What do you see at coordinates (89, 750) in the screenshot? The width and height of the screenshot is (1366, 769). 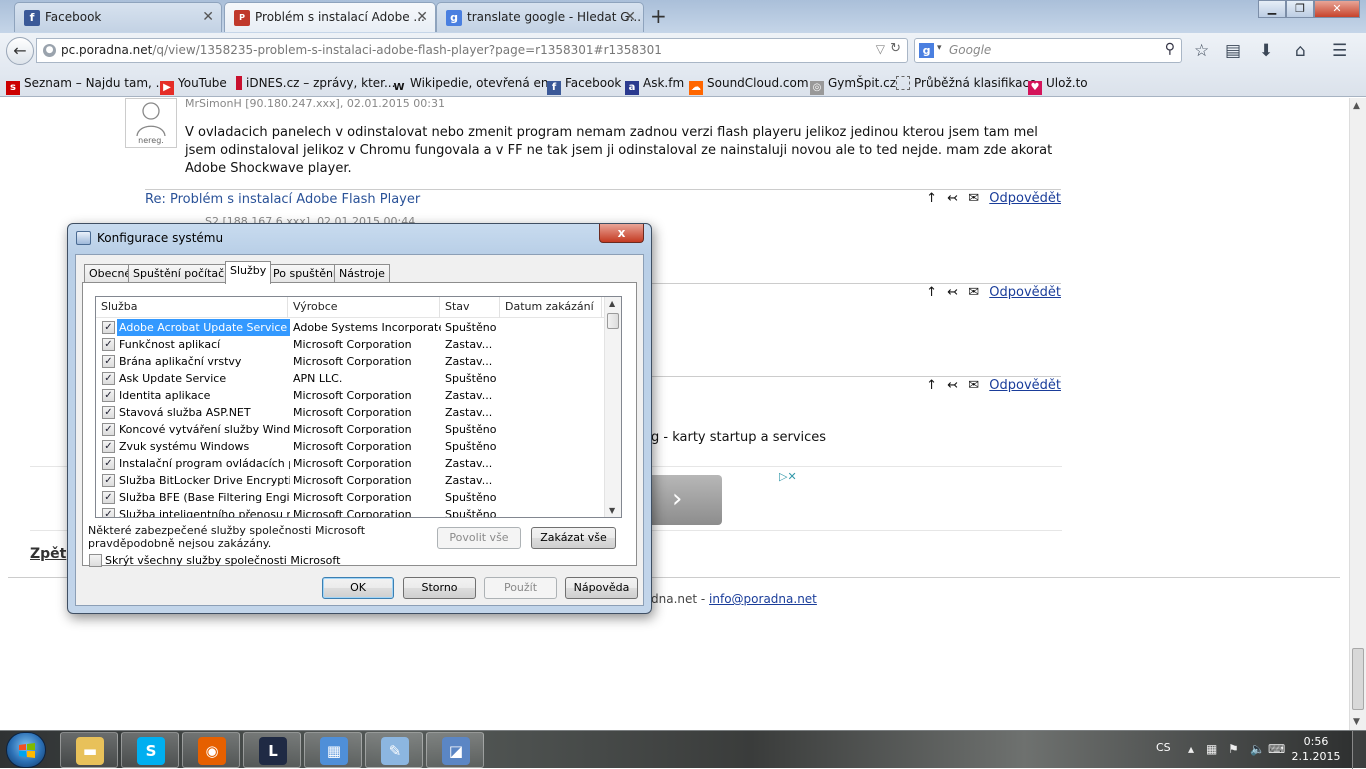 I see `taskbar-explorer-button: ▬` at bounding box center [89, 750].